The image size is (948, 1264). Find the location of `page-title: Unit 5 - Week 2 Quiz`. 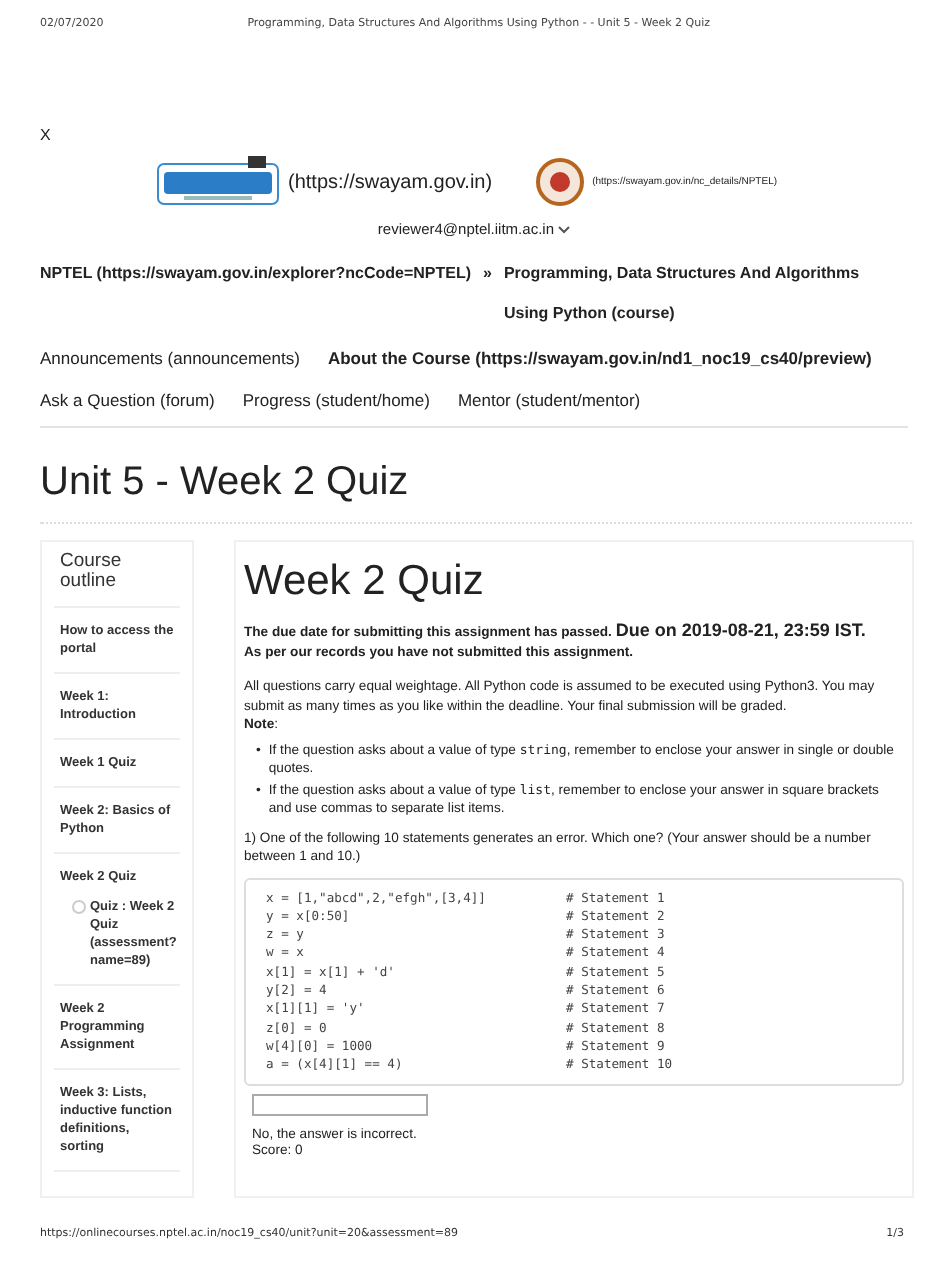

page-title: Unit 5 - Week 2 Quiz is located at coordinates (476, 492).